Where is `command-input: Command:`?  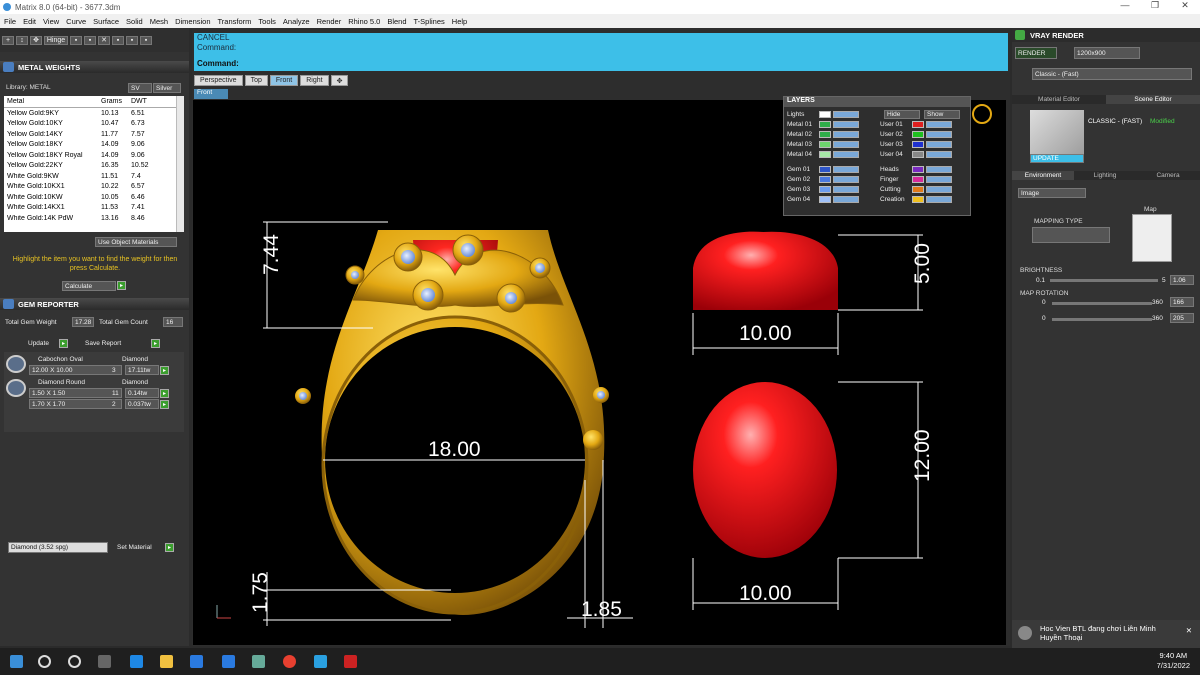 command-input: Command: is located at coordinates (601, 65).